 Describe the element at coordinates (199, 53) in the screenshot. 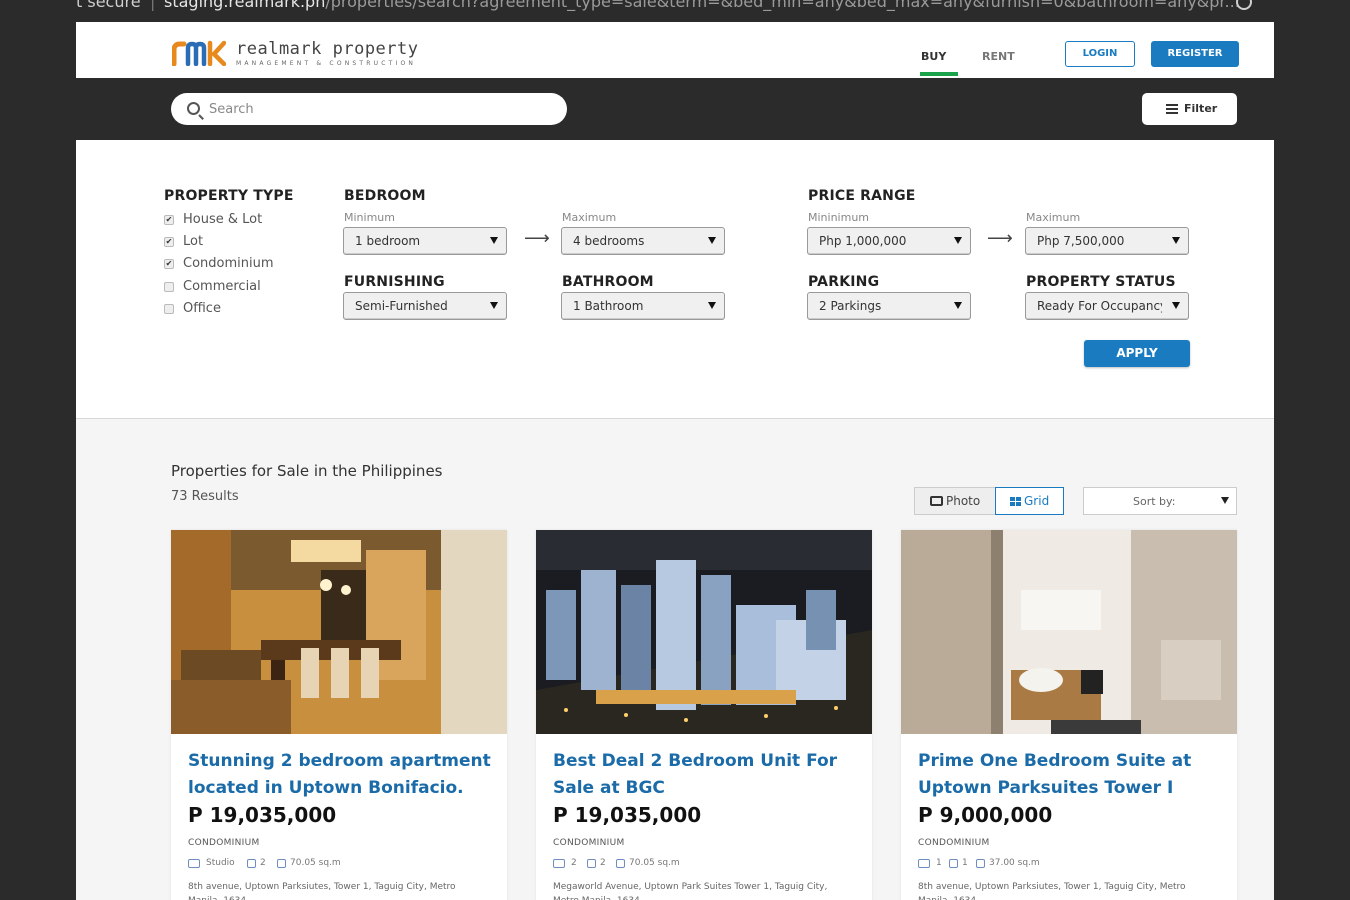

I see `realmark-logo-icon` at that location.